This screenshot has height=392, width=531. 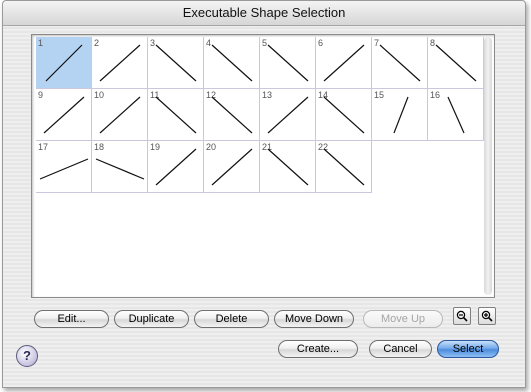 I want to click on shape-cell: 10, so click(x=120, y=115).